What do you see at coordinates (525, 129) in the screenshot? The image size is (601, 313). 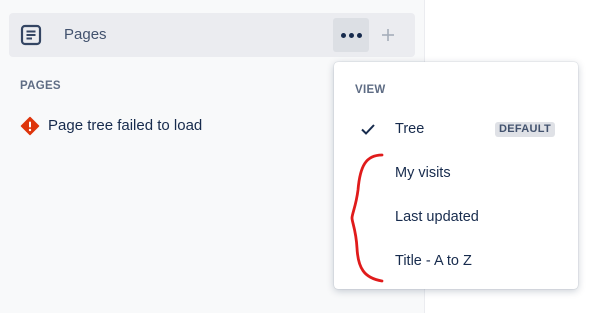 I see `default-badge: DEFAULT` at bounding box center [525, 129].